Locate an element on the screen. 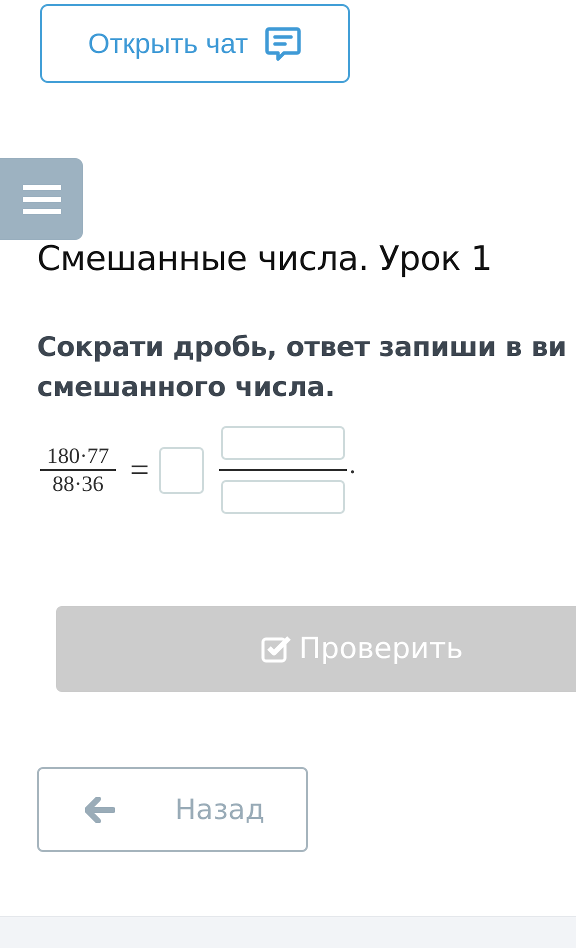  menu-button is located at coordinates (41, 199).